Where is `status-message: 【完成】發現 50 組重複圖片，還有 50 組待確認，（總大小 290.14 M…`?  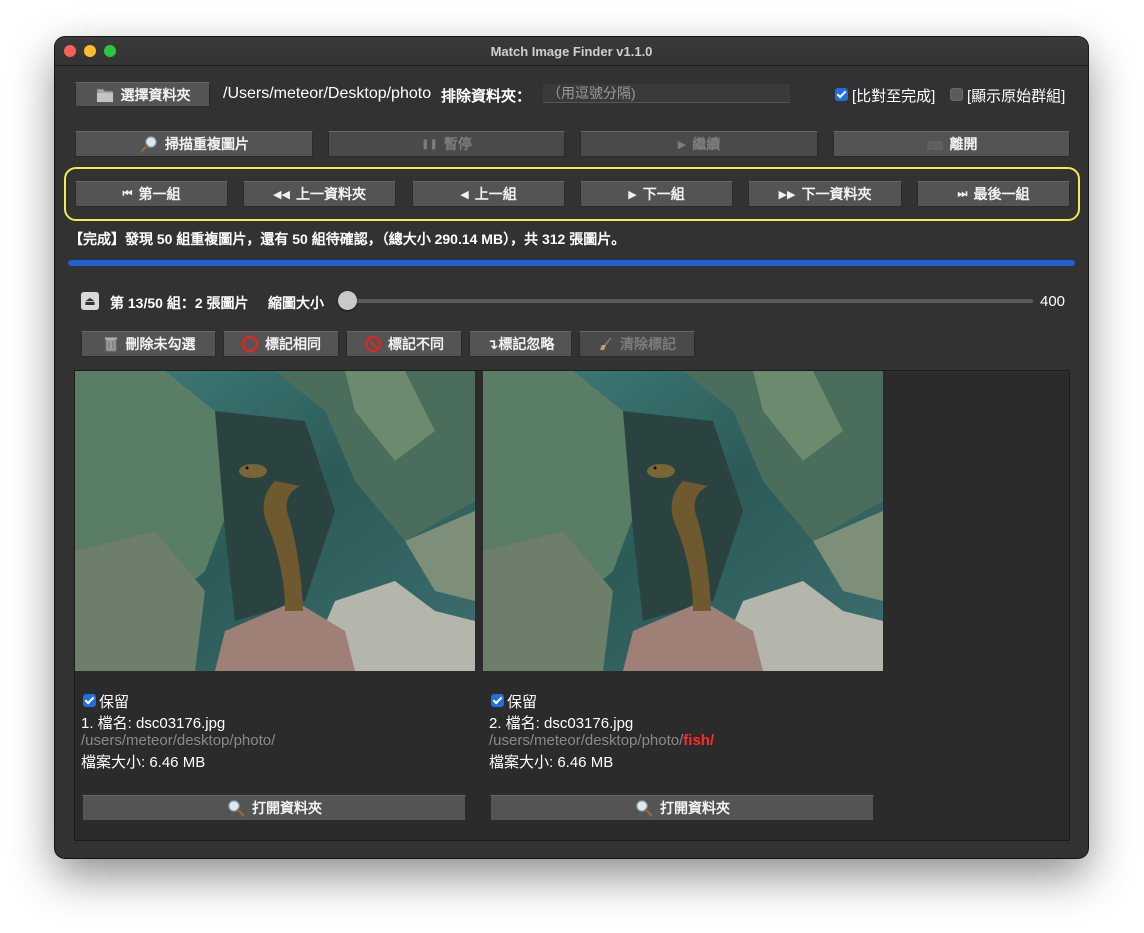
status-message: 【完成】發現 50 組重複圖片，還有 50 組待確認，（總大小 290.14 M… is located at coordinates (347, 239).